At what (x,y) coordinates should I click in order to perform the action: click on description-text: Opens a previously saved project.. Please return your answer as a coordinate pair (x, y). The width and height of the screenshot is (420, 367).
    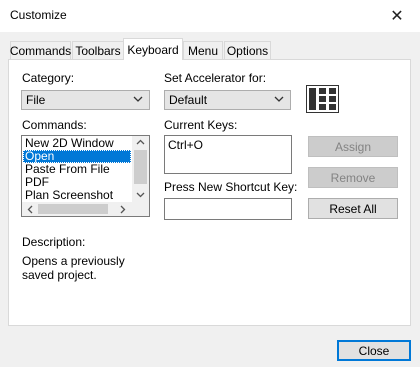
    Looking at the image, I should click on (73, 268).